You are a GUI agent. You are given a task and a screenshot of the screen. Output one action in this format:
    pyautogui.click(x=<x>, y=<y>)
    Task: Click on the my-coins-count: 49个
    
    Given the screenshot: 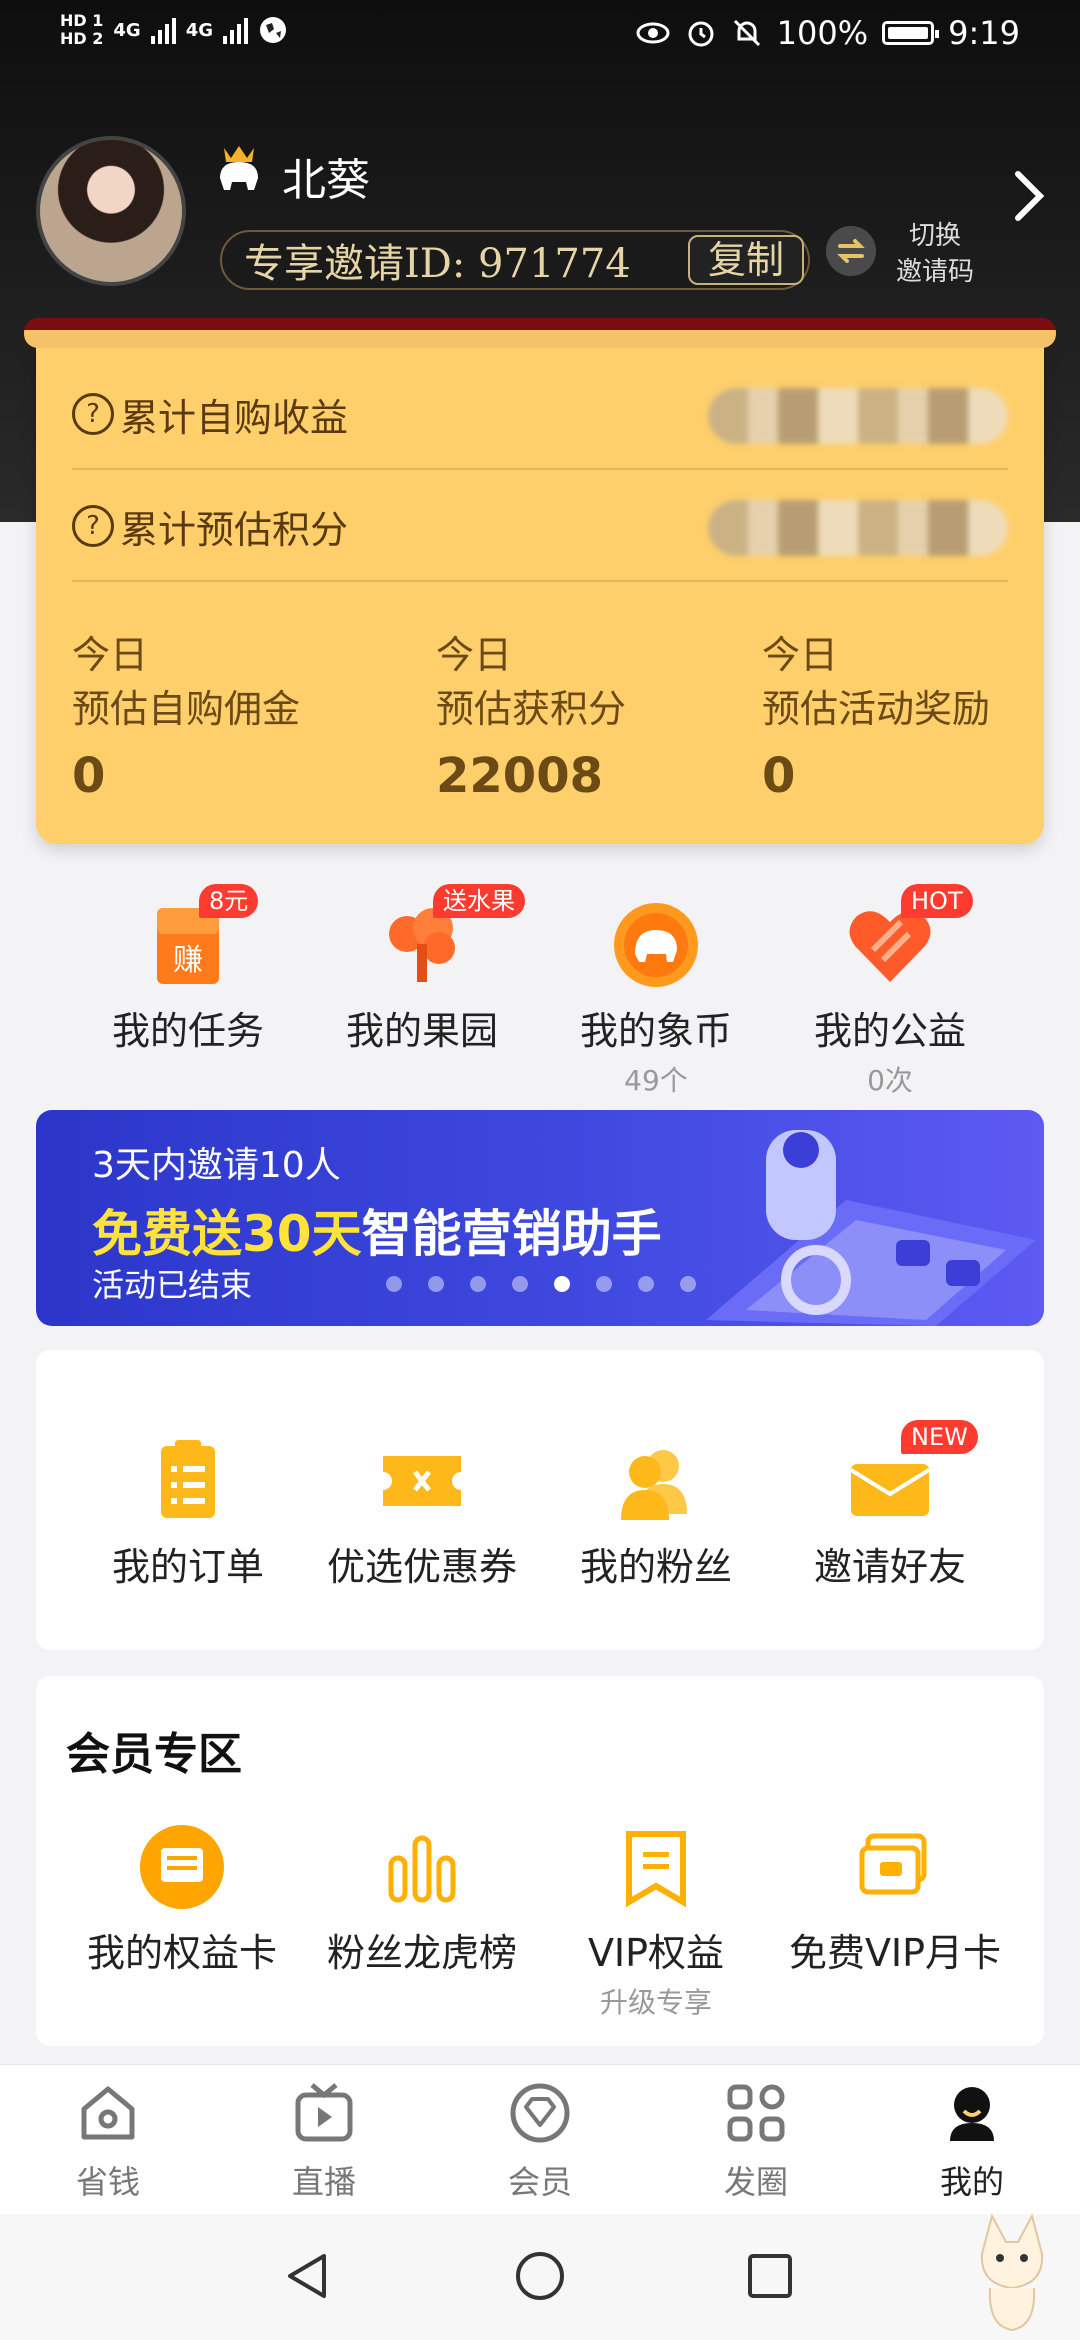 What is the action you would take?
    pyautogui.click(x=656, y=1080)
    